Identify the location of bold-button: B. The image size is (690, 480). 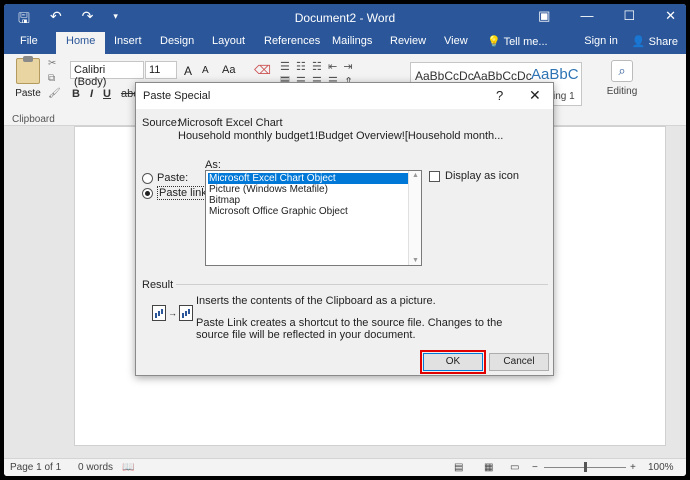
(76, 94).